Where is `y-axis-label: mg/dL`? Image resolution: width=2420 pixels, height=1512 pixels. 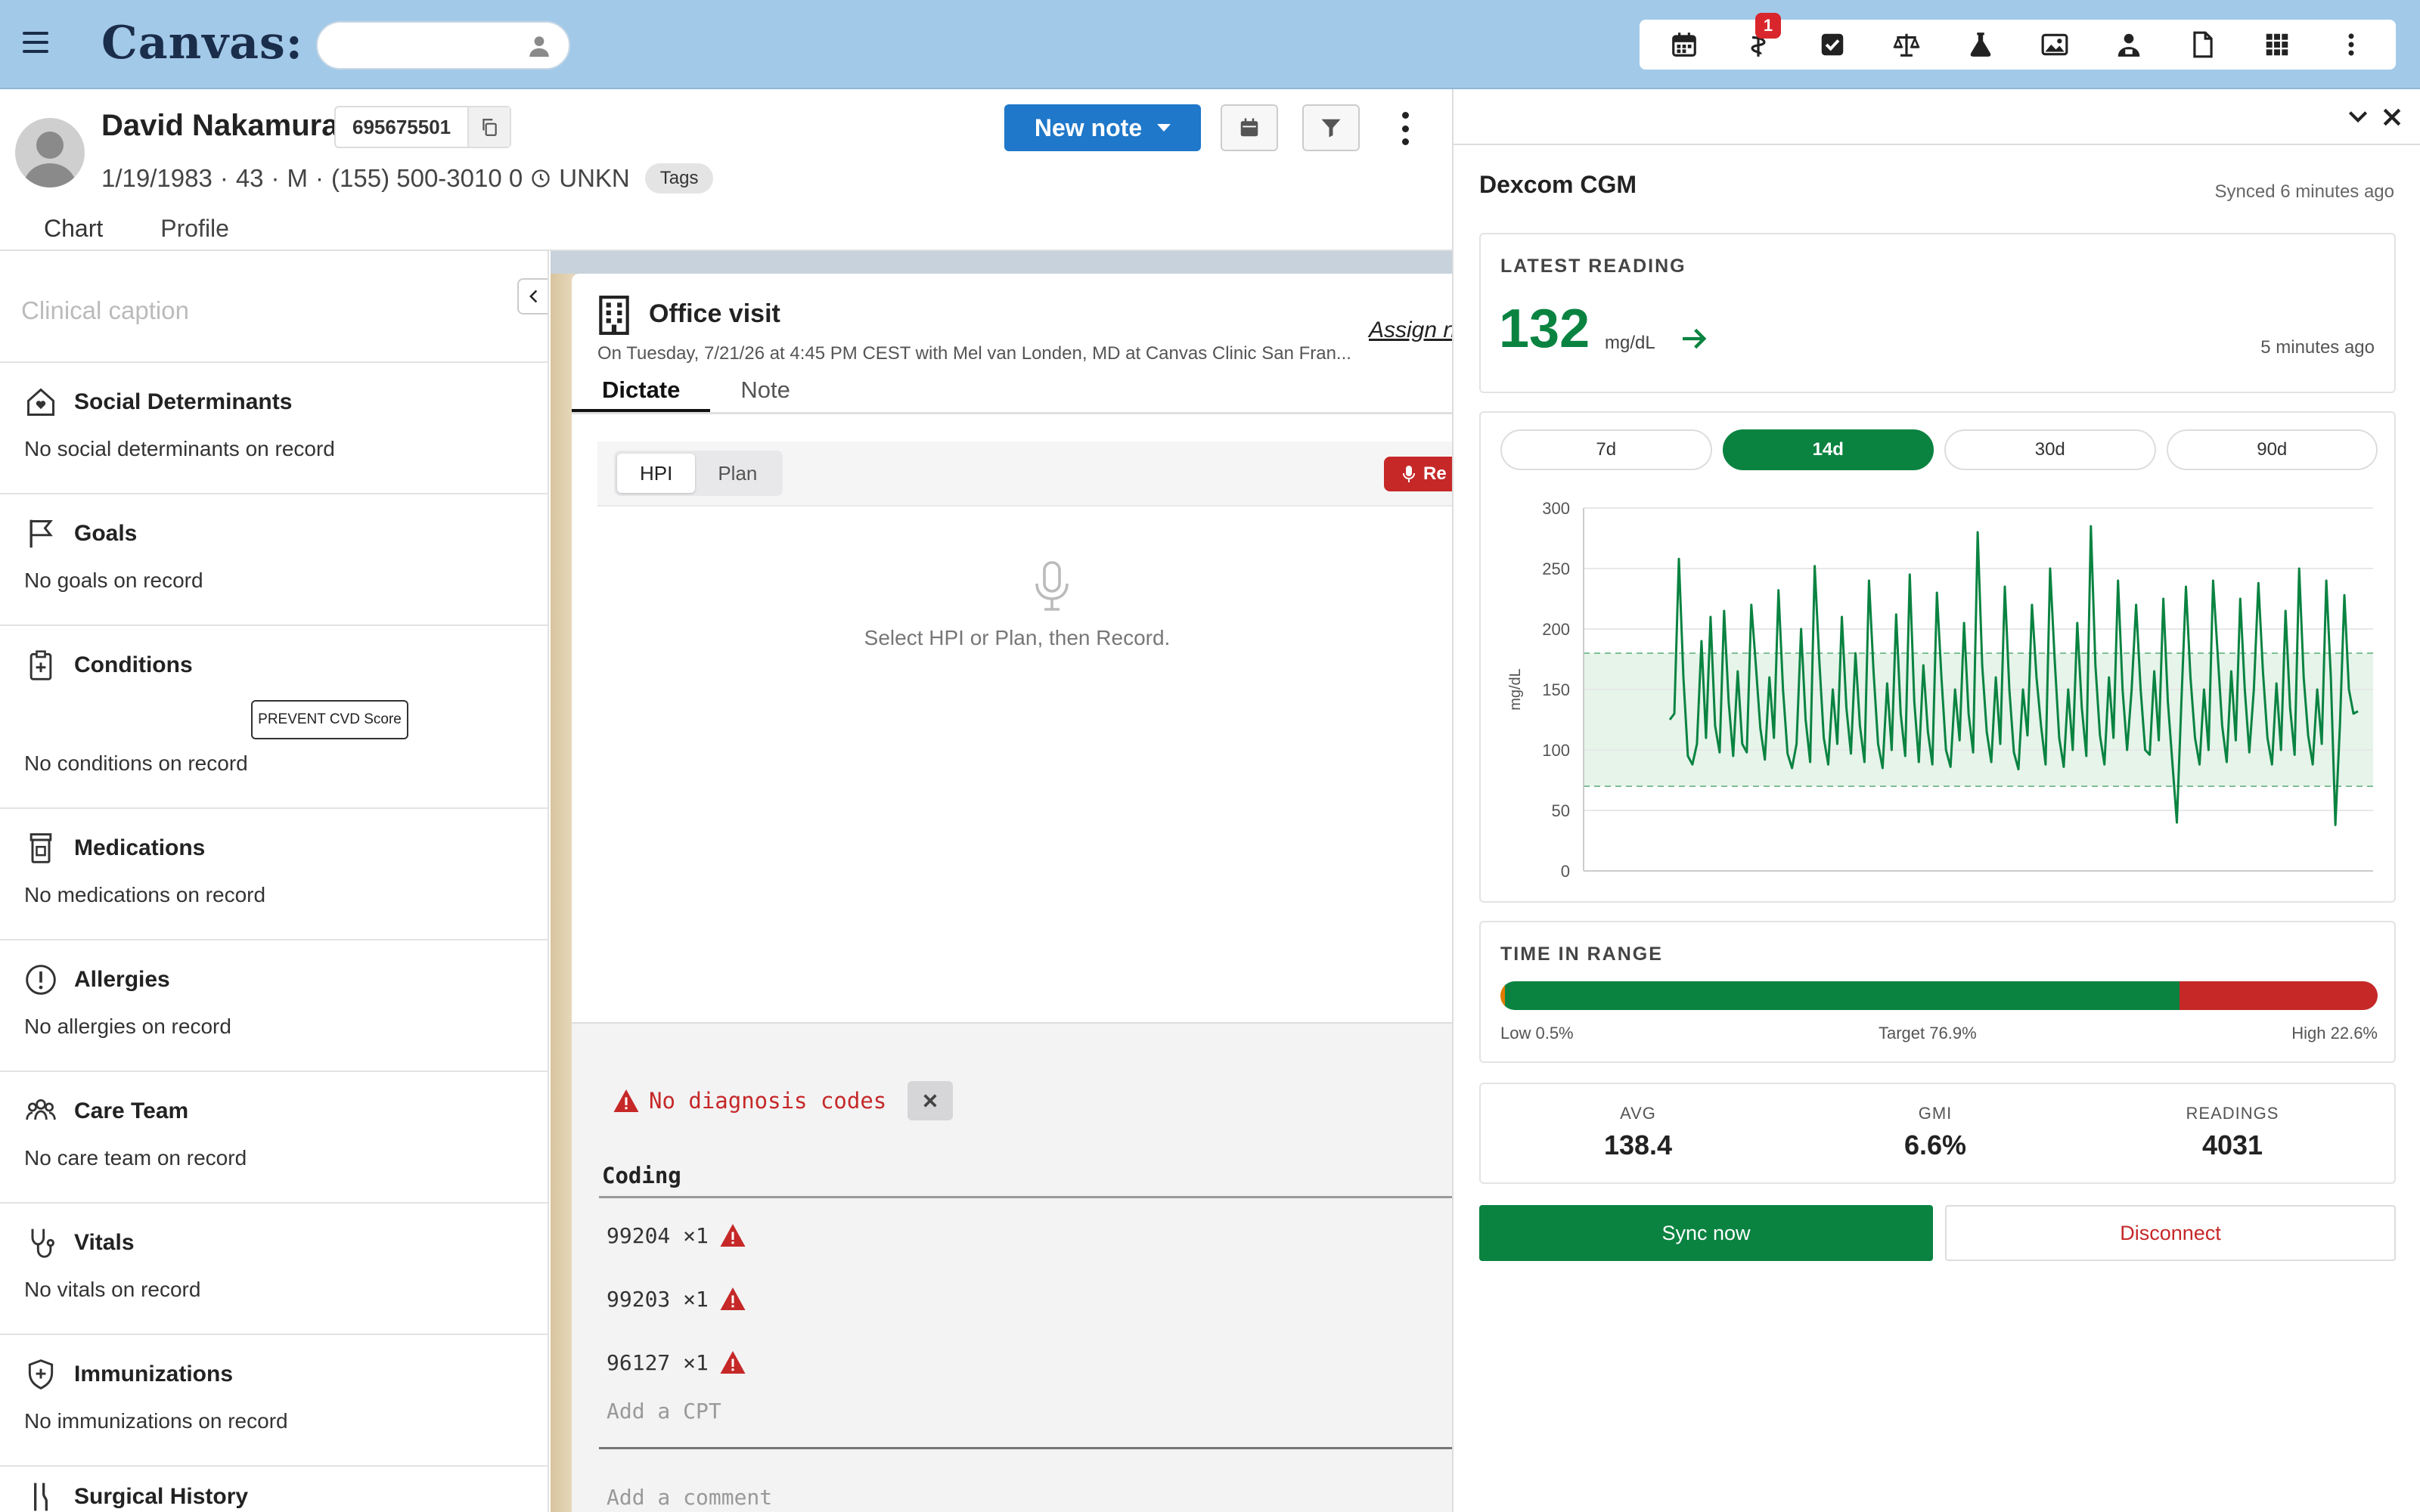
y-axis-label: mg/dL is located at coordinates (1515, 689).